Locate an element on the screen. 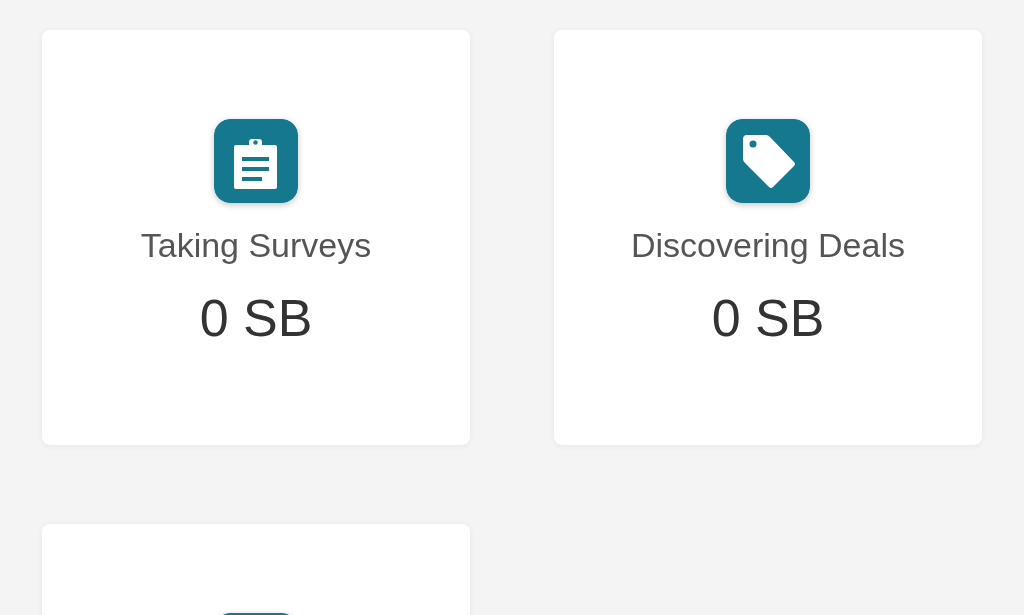  clipboard-icon is located at coordinates (256, 161).